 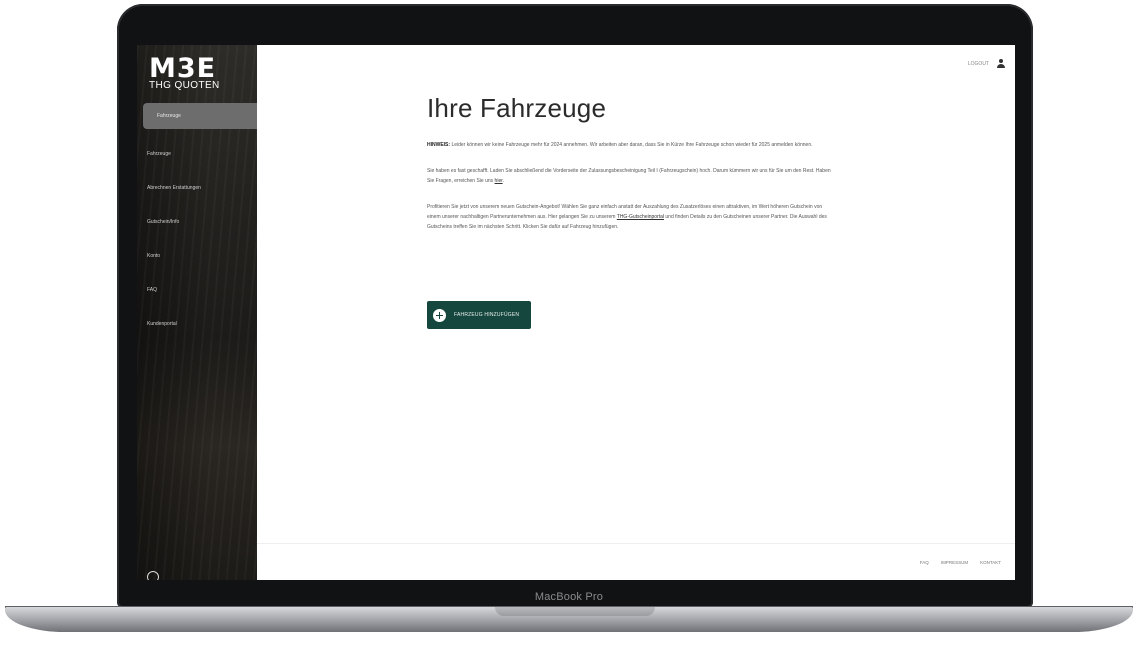 I want to click on footer: FAQ IMPRESSUM KONTAKT, so click(x=960, y=562).